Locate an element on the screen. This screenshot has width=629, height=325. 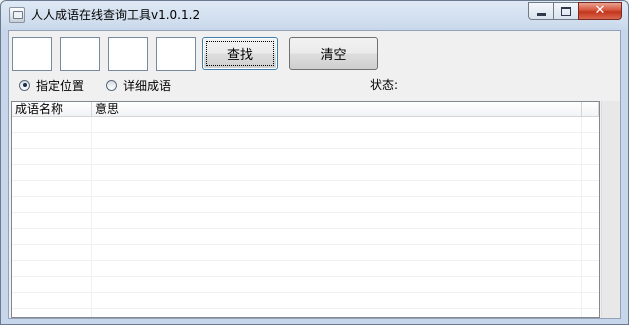
close-button: ✕ is located at coordinates (600, 11).